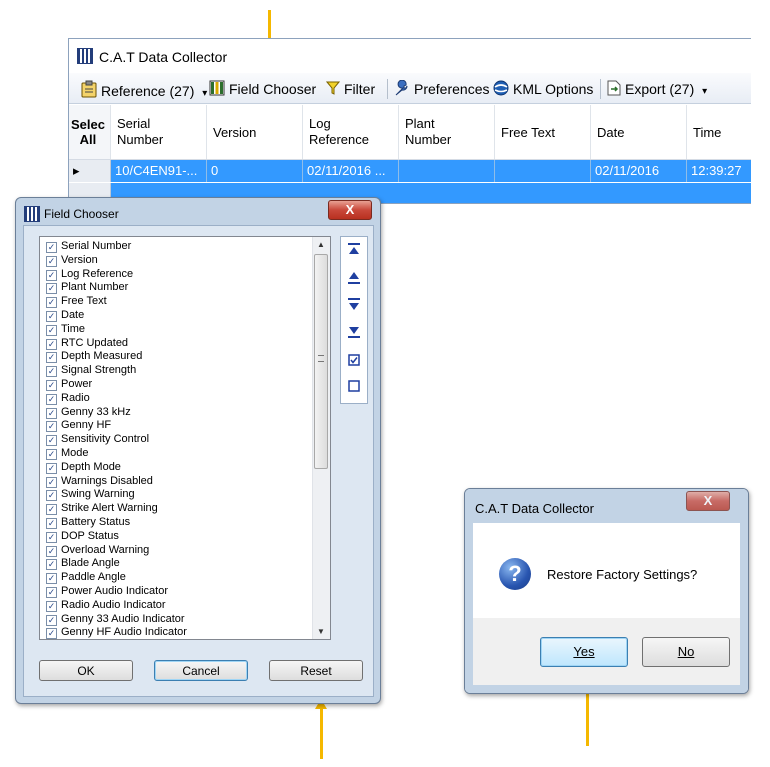 This screenshot has width=770, height=767. What do you see at coordinates (68, 399) in the screenshot?
I see `list-item: ✓ Radio` at bounding box center [68, 399].